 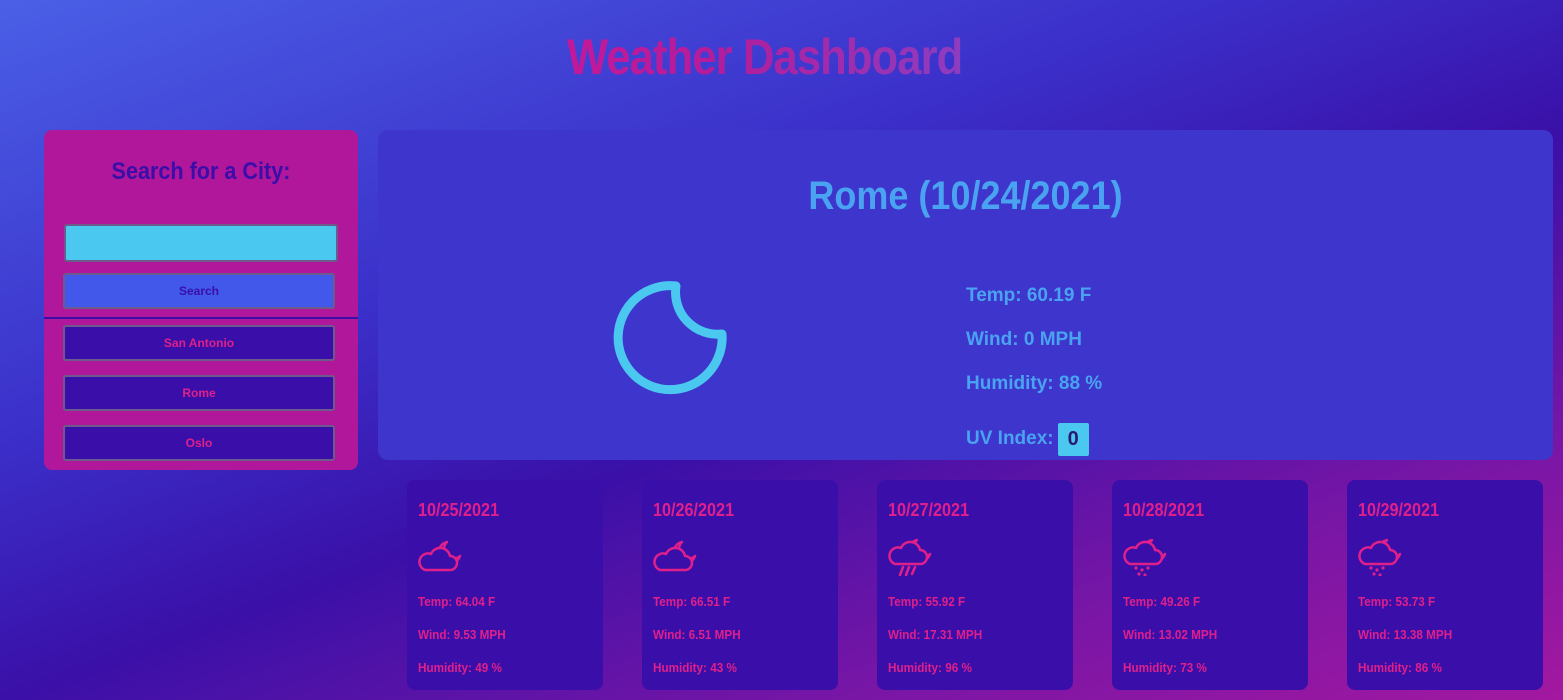 I want to click on current-city-title: Rome (10/24/2021), so click(x=965, y=196).